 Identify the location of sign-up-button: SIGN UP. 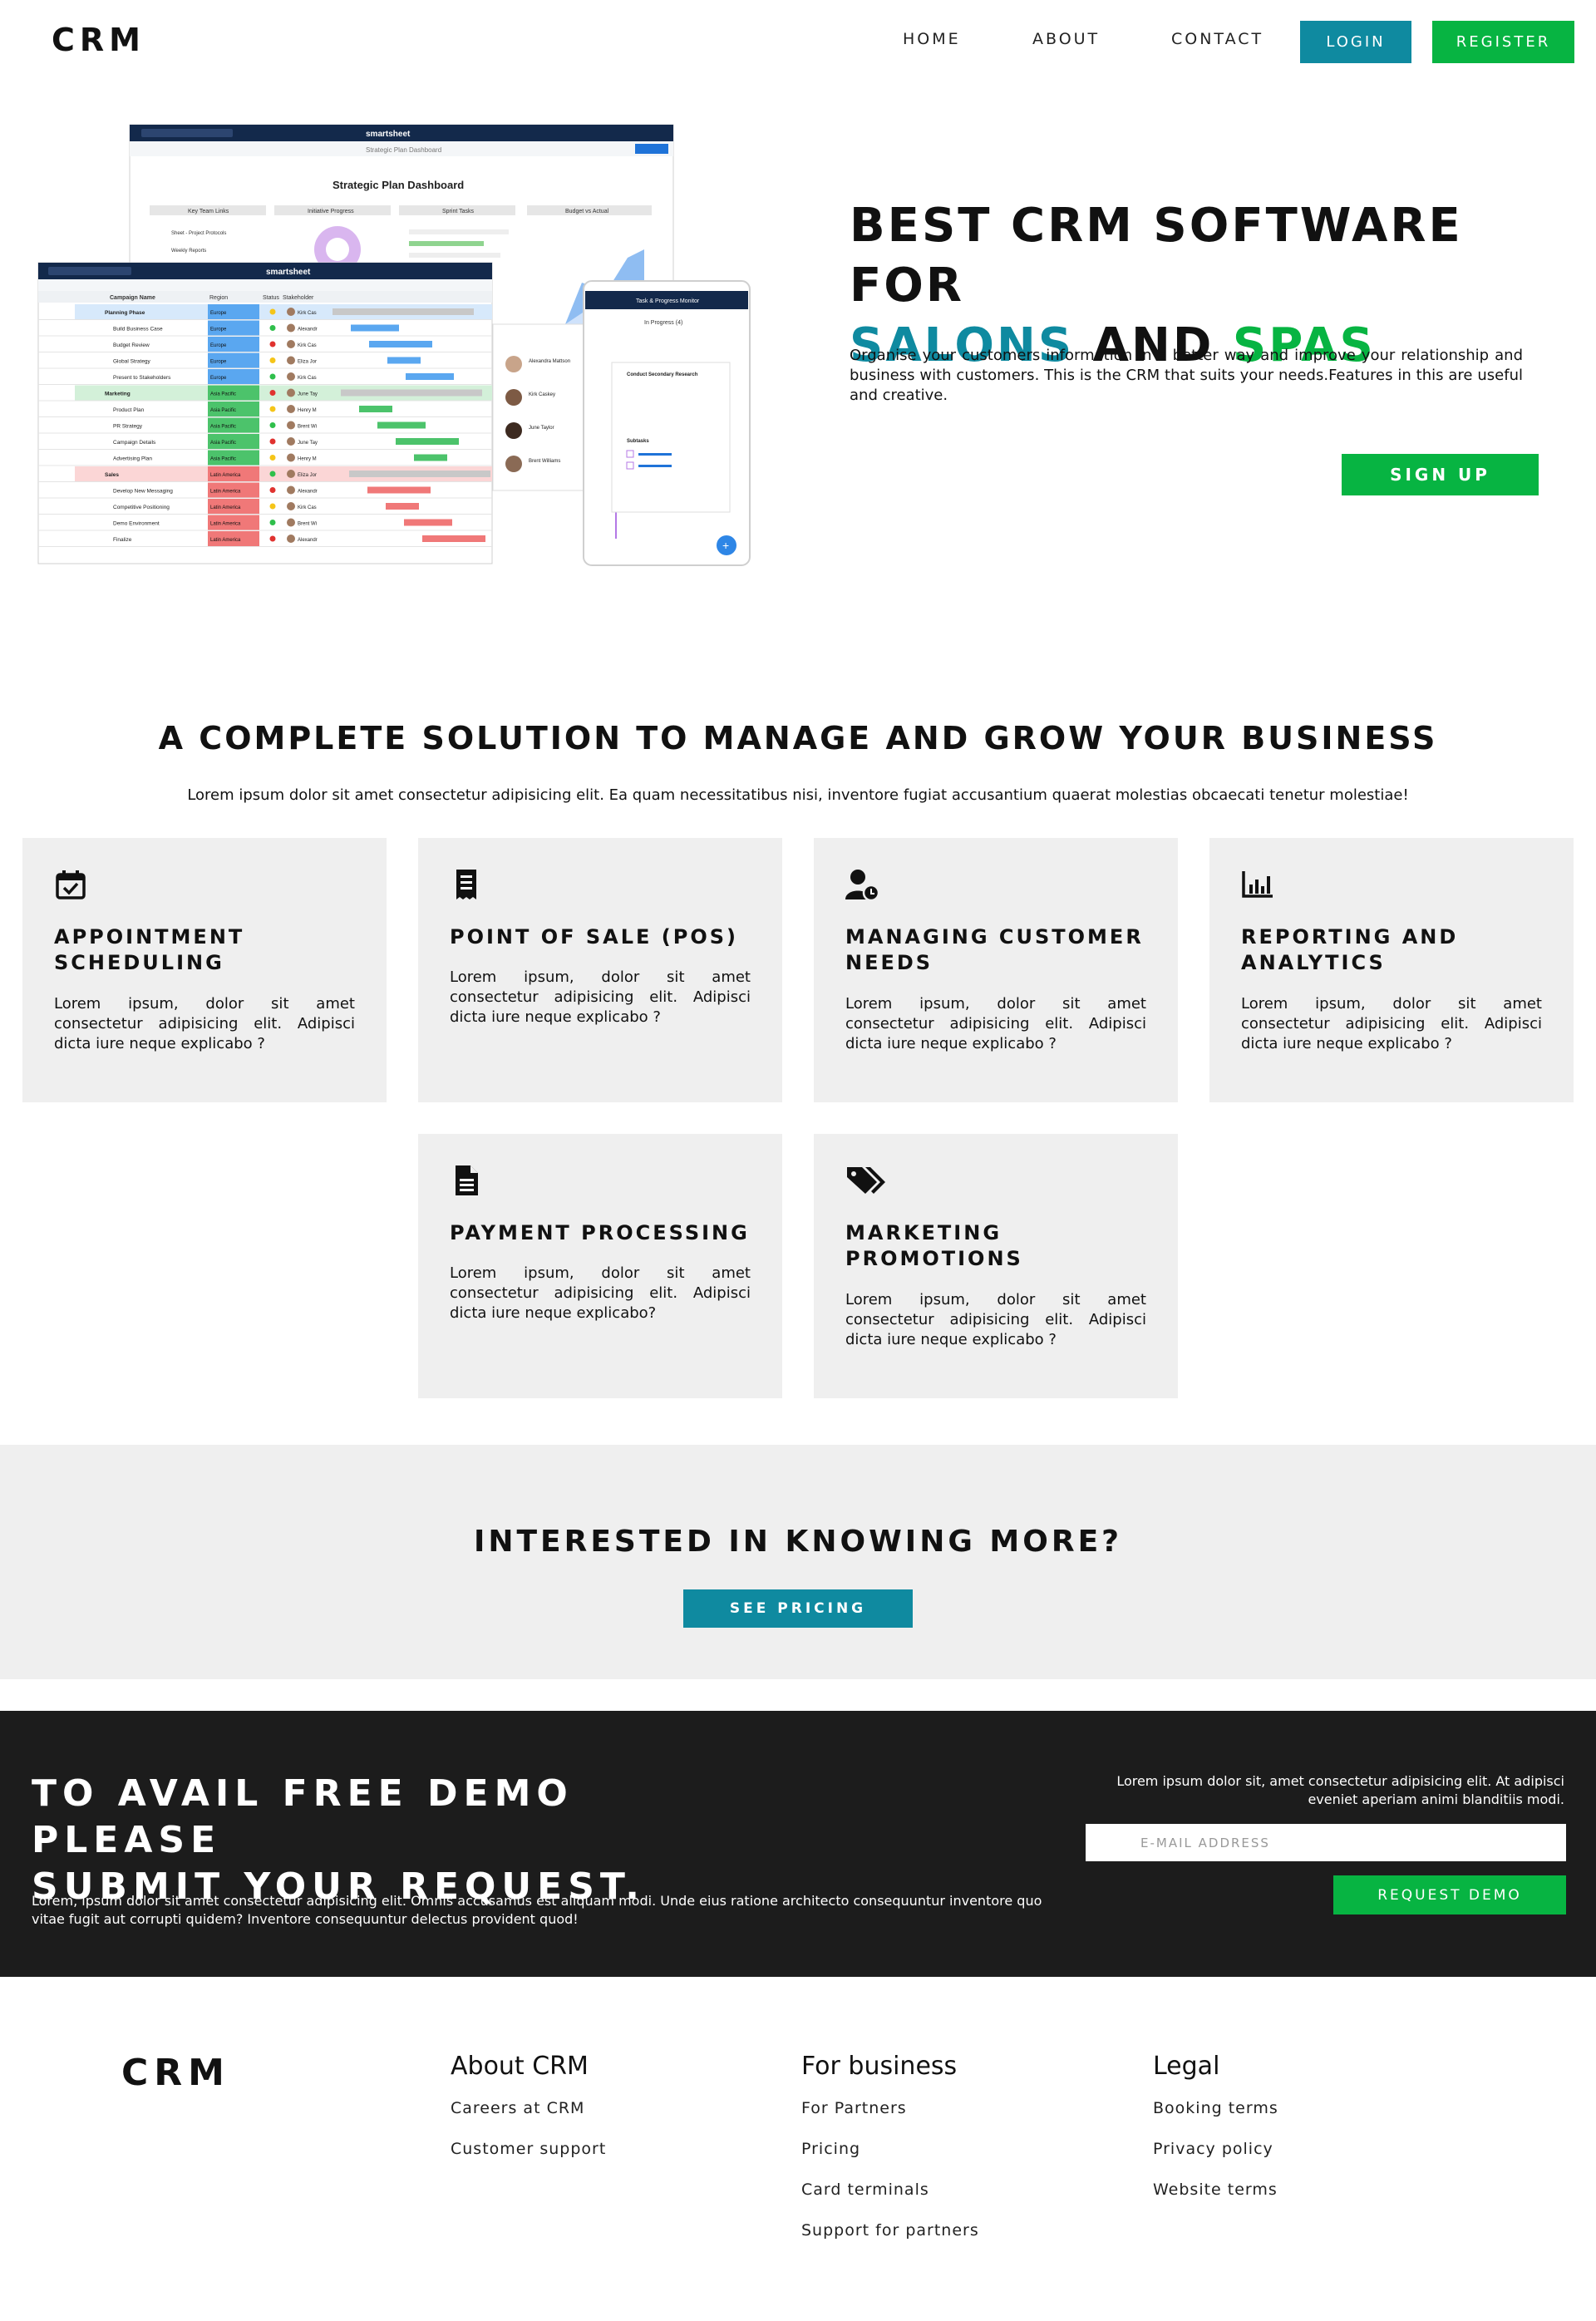
(1440, 474).